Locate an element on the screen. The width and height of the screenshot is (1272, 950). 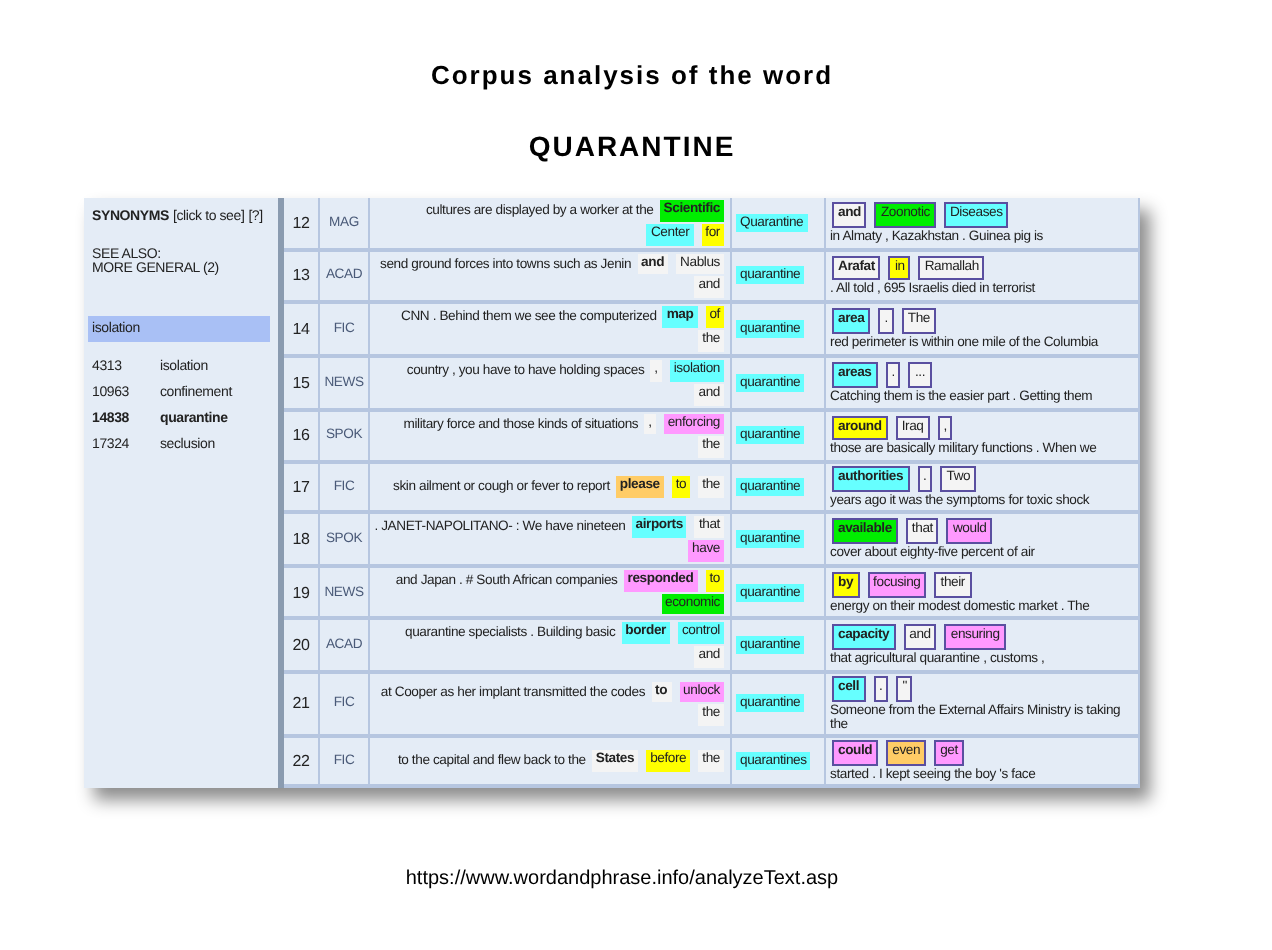
row-number: 17 is located at coordinates (302, 489).